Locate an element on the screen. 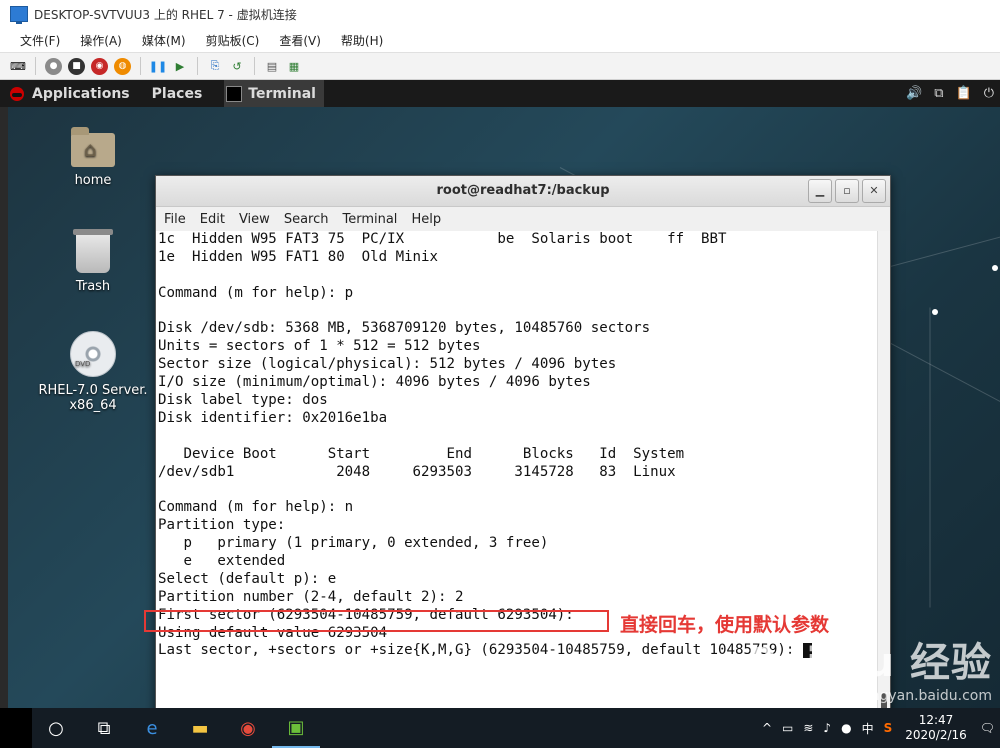 Image resolution: width=1000 pixels, height=748 pixels. terminal-title: root@readhat7:/backup is located at coordinates (523, 190).